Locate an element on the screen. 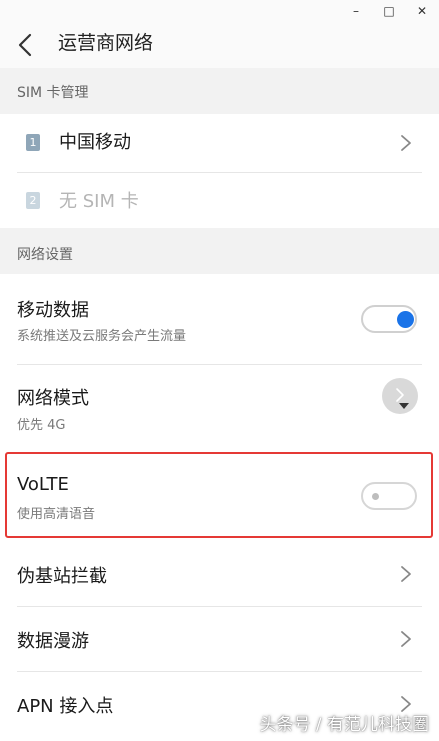 This screenshot has height=741, width=439. section-header-sim: SIM 卡管理 is located at coordinates (219, 91).